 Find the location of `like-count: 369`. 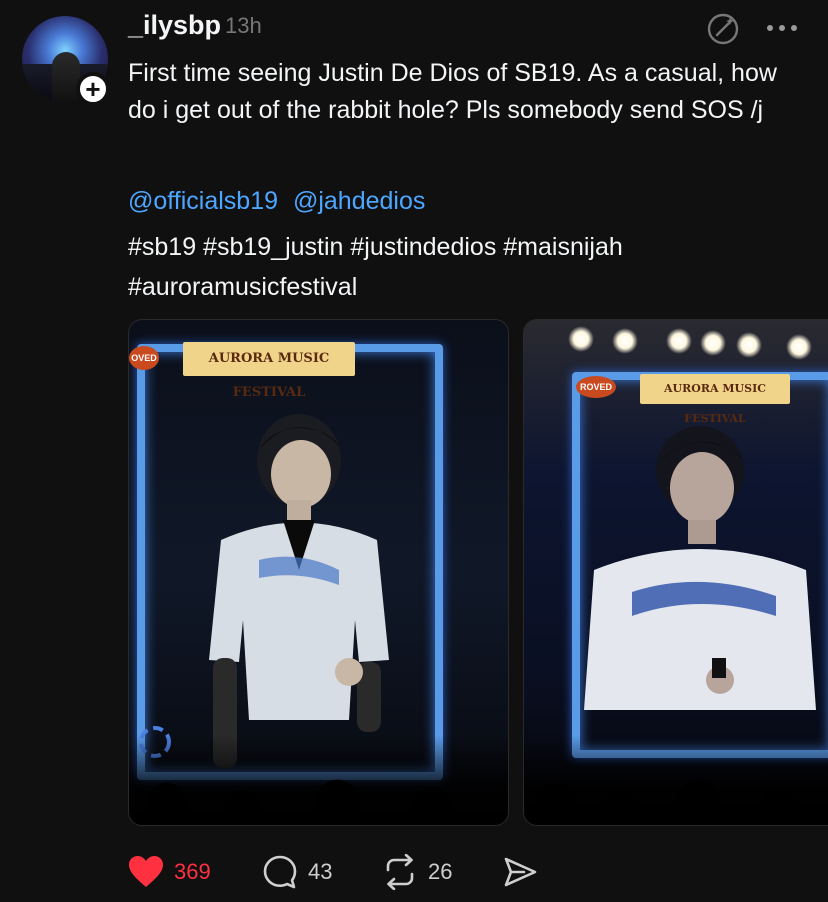

like-count: 369 is located at coordinates (192, 871).